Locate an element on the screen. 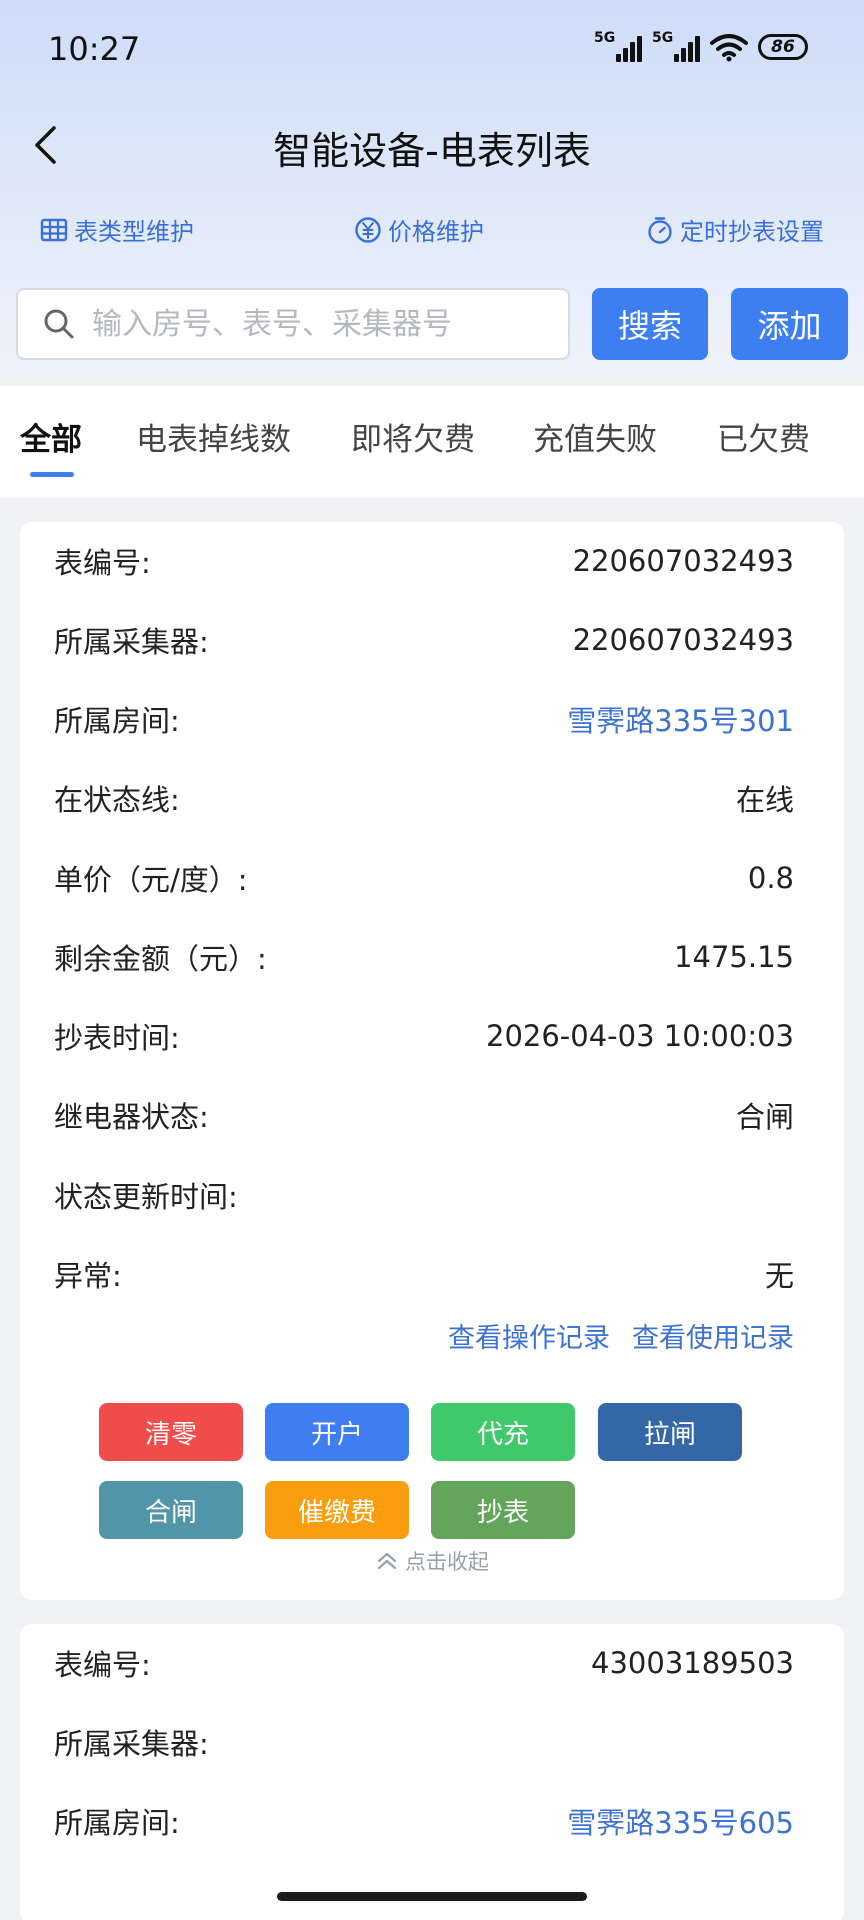  nav-bar: 智能设备-电表列表 is located at coordinates (432, 145).